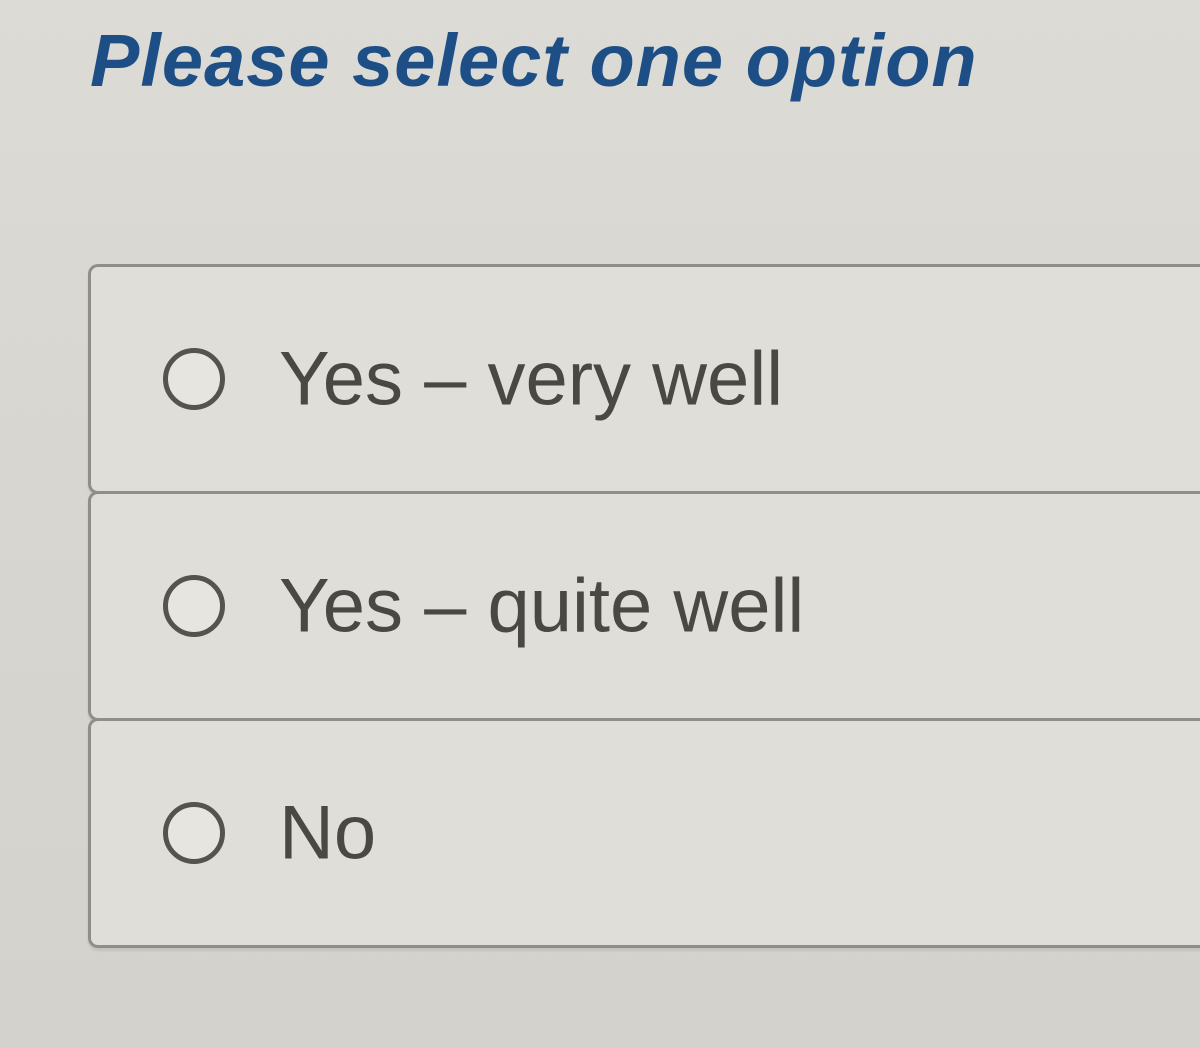 The width and height of the screenshot is (1200, 1048). What do you see at coordinates (542, 606) in the screenshot?
I see `option-label: Yes – quite well` at bounding box center [542, 606].